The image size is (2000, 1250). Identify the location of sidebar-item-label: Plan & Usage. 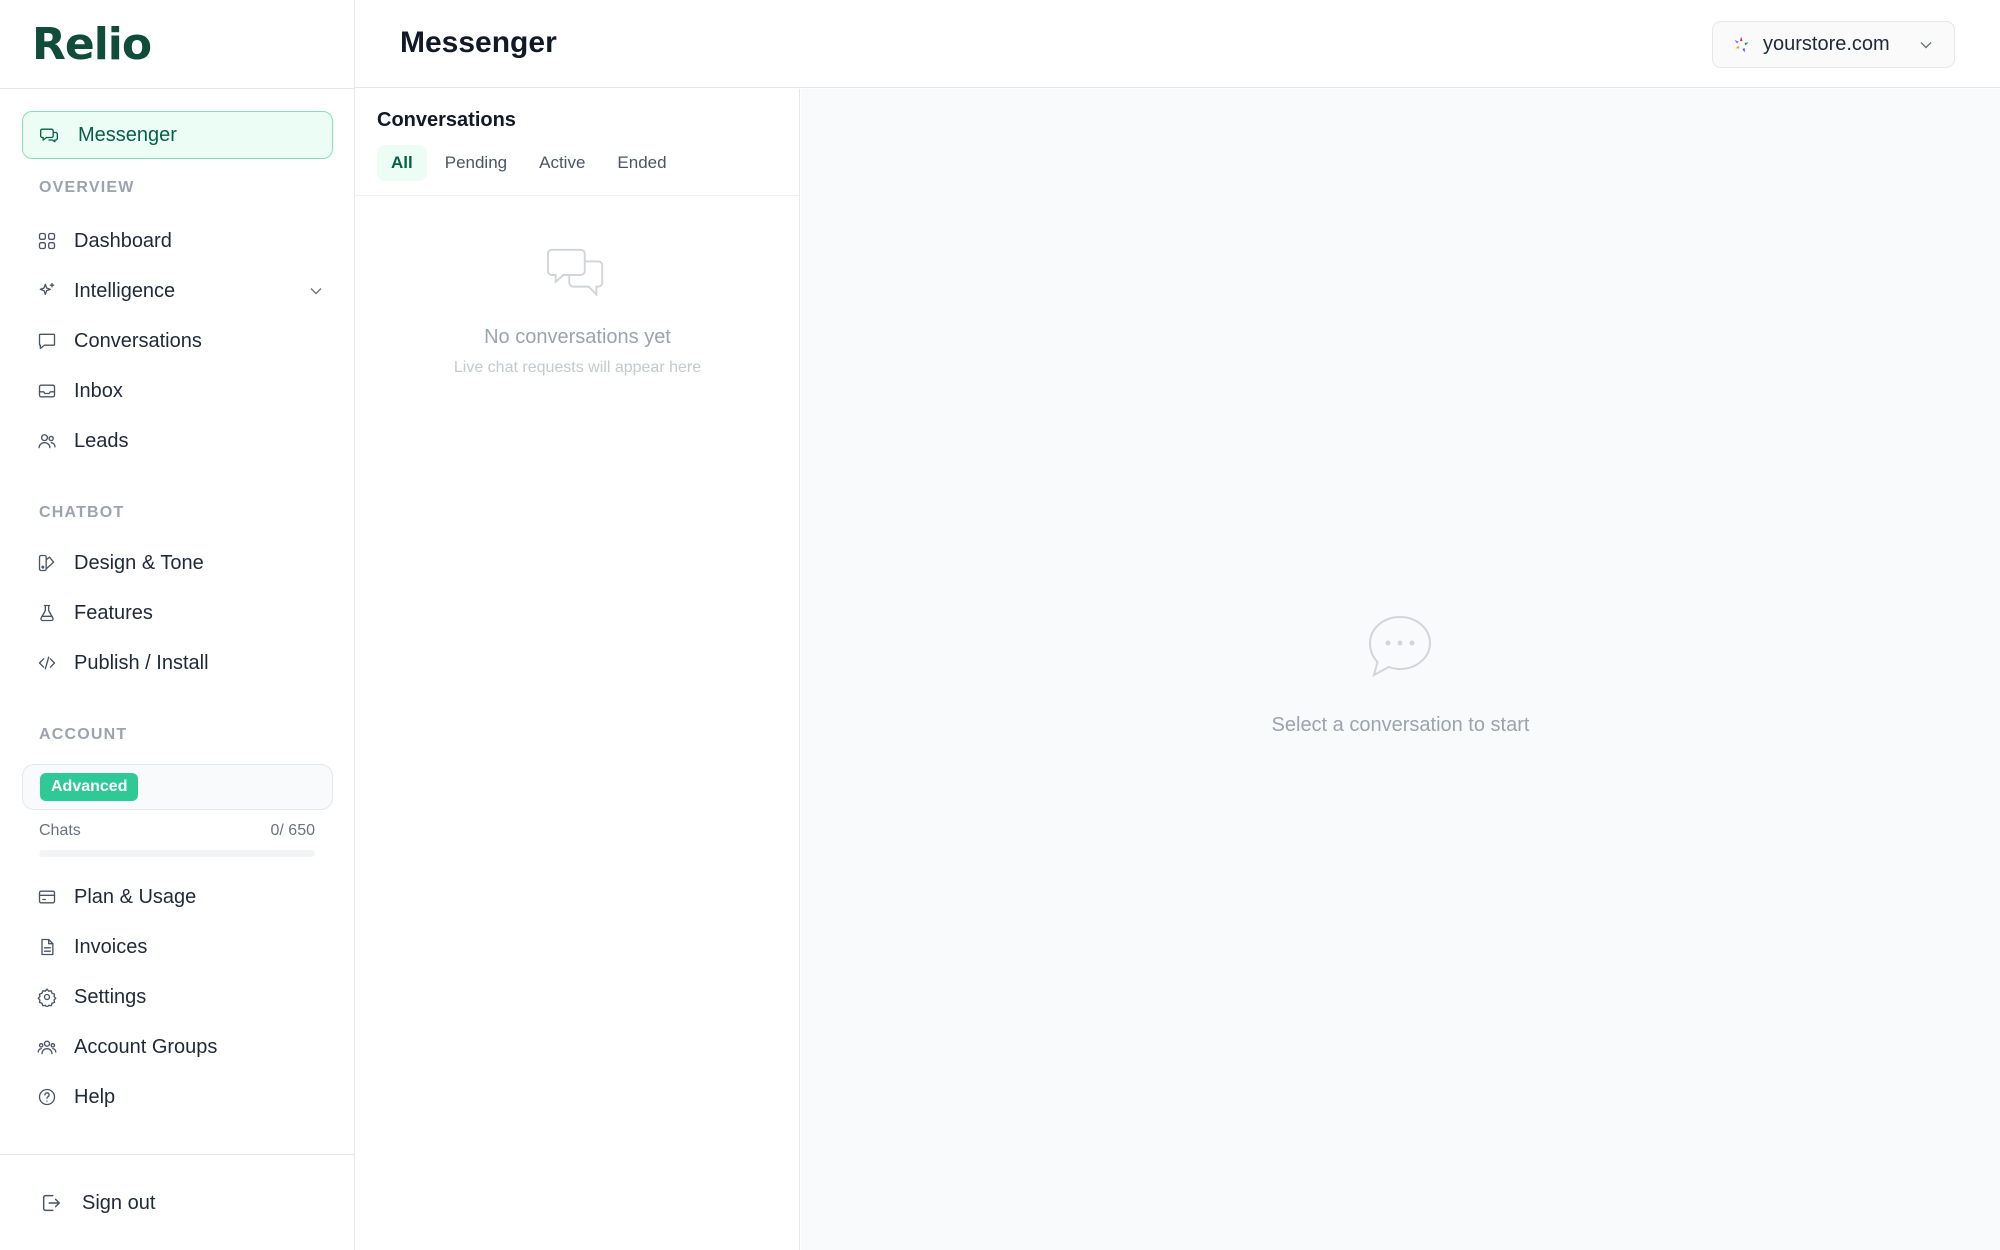
(135, 896).